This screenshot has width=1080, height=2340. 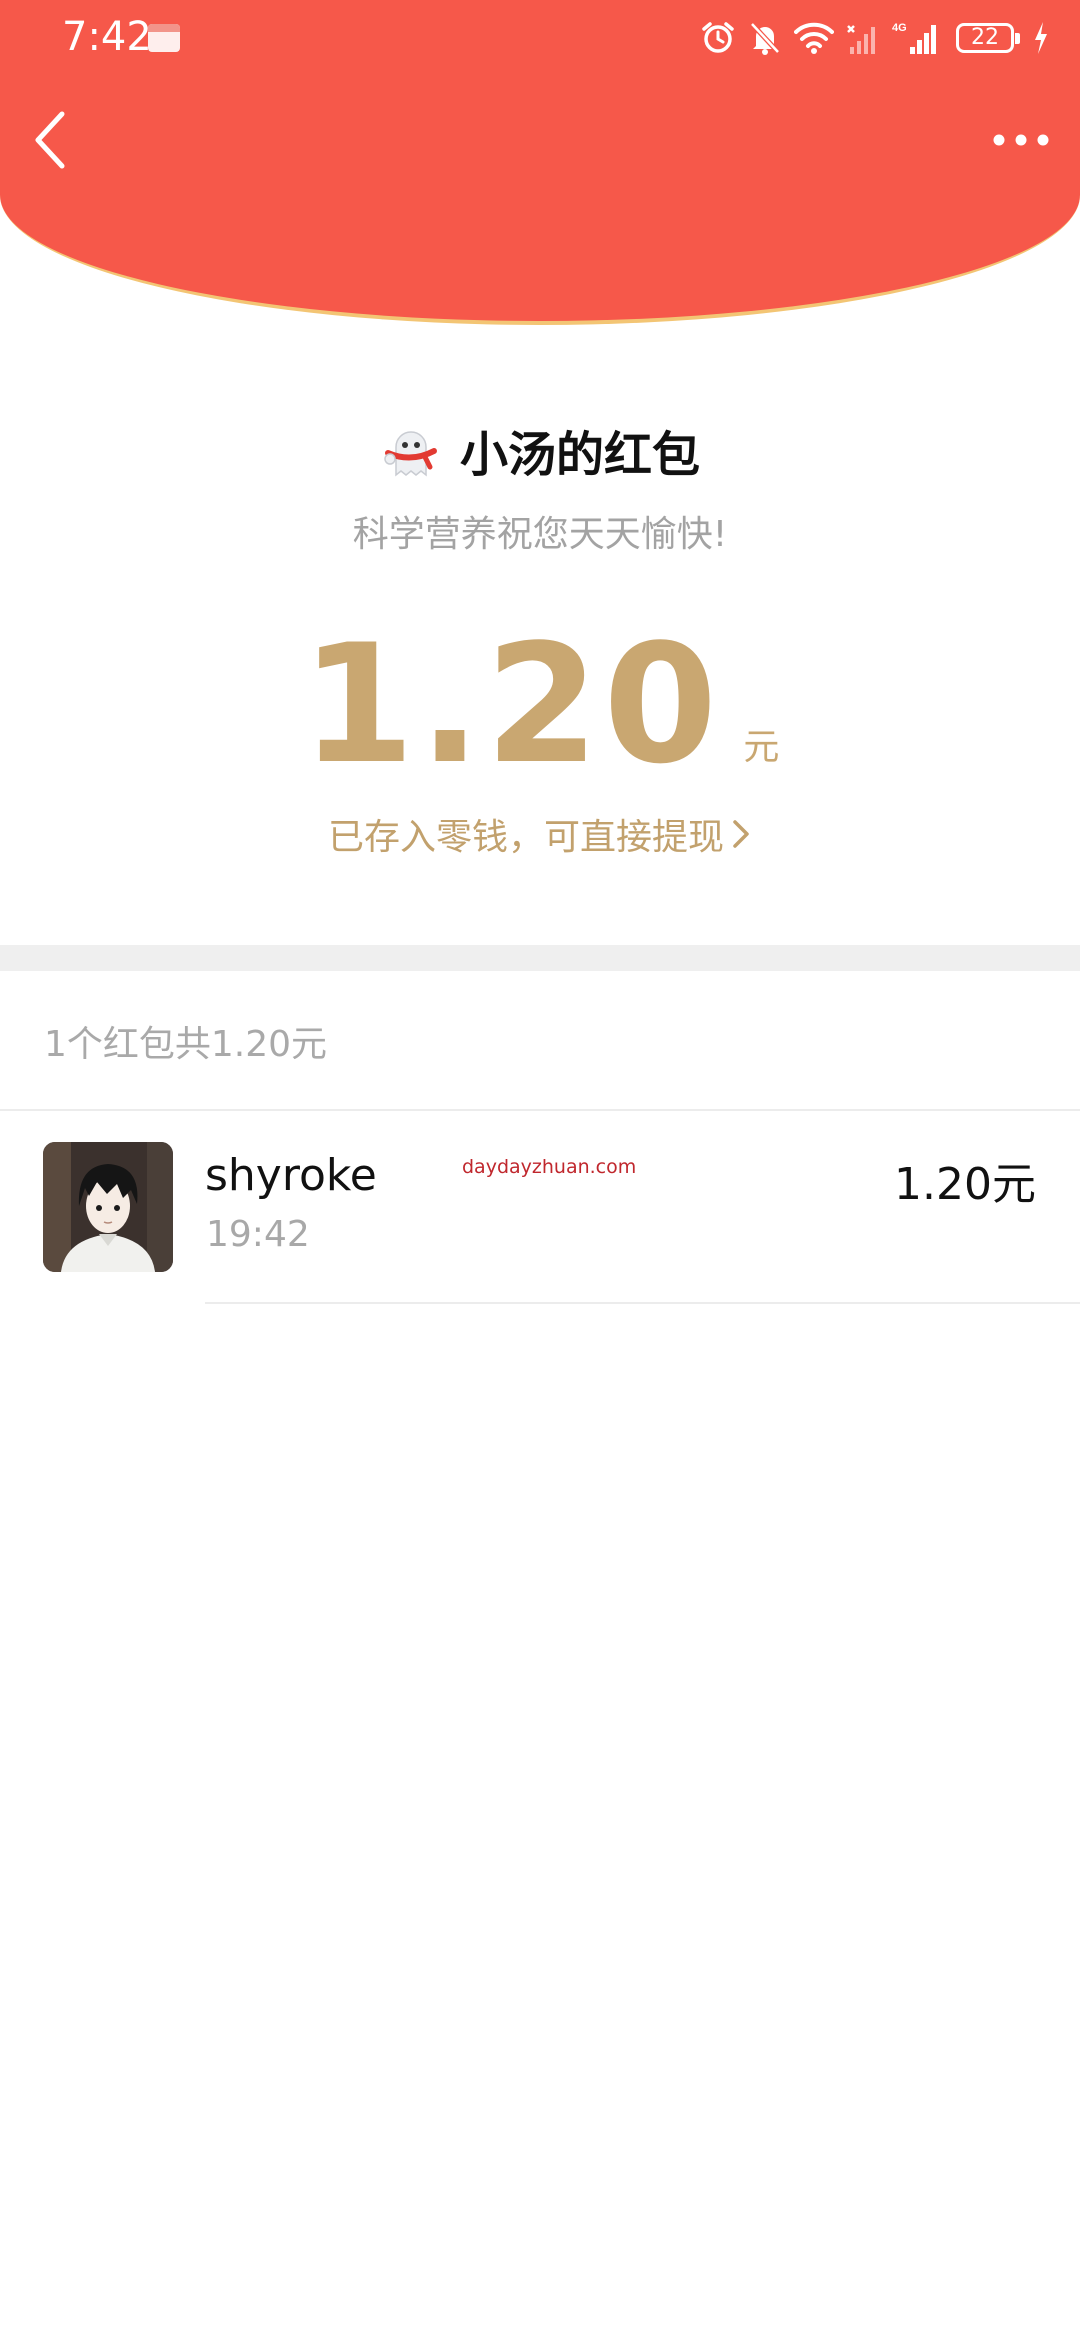 I want to click on amount-row: 1.20 元, so click(x=540, y=705).